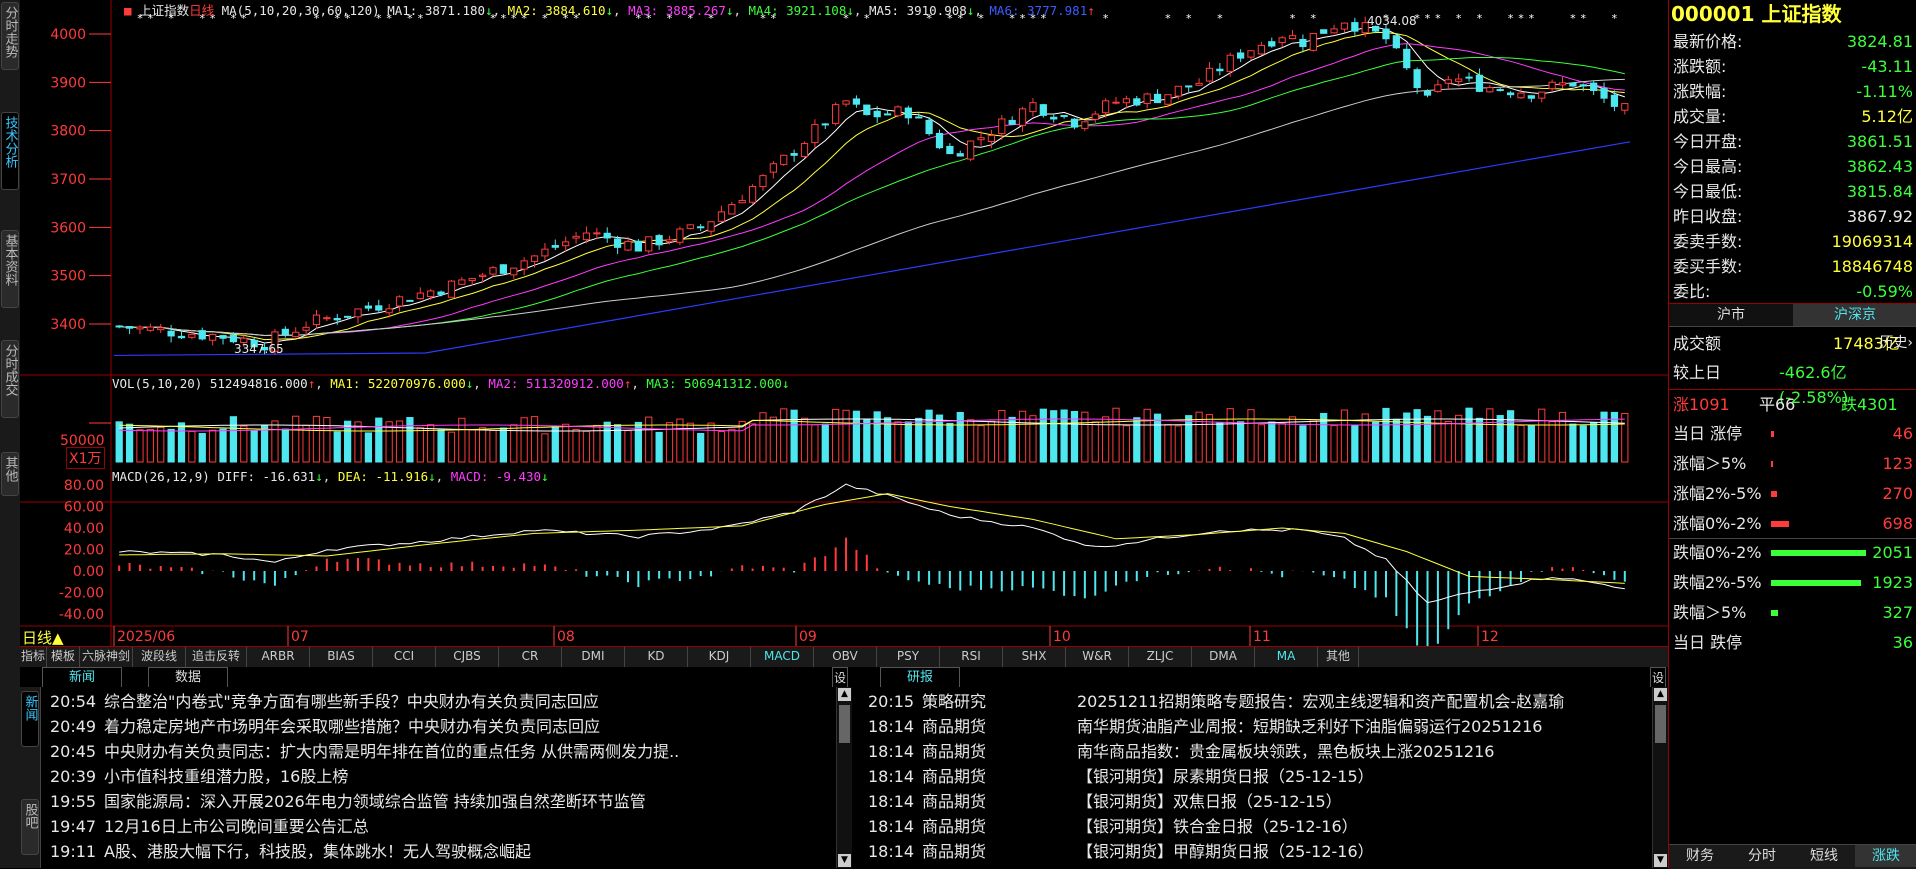  I want to click on indicator-tab: CCI, so click(404, 657).